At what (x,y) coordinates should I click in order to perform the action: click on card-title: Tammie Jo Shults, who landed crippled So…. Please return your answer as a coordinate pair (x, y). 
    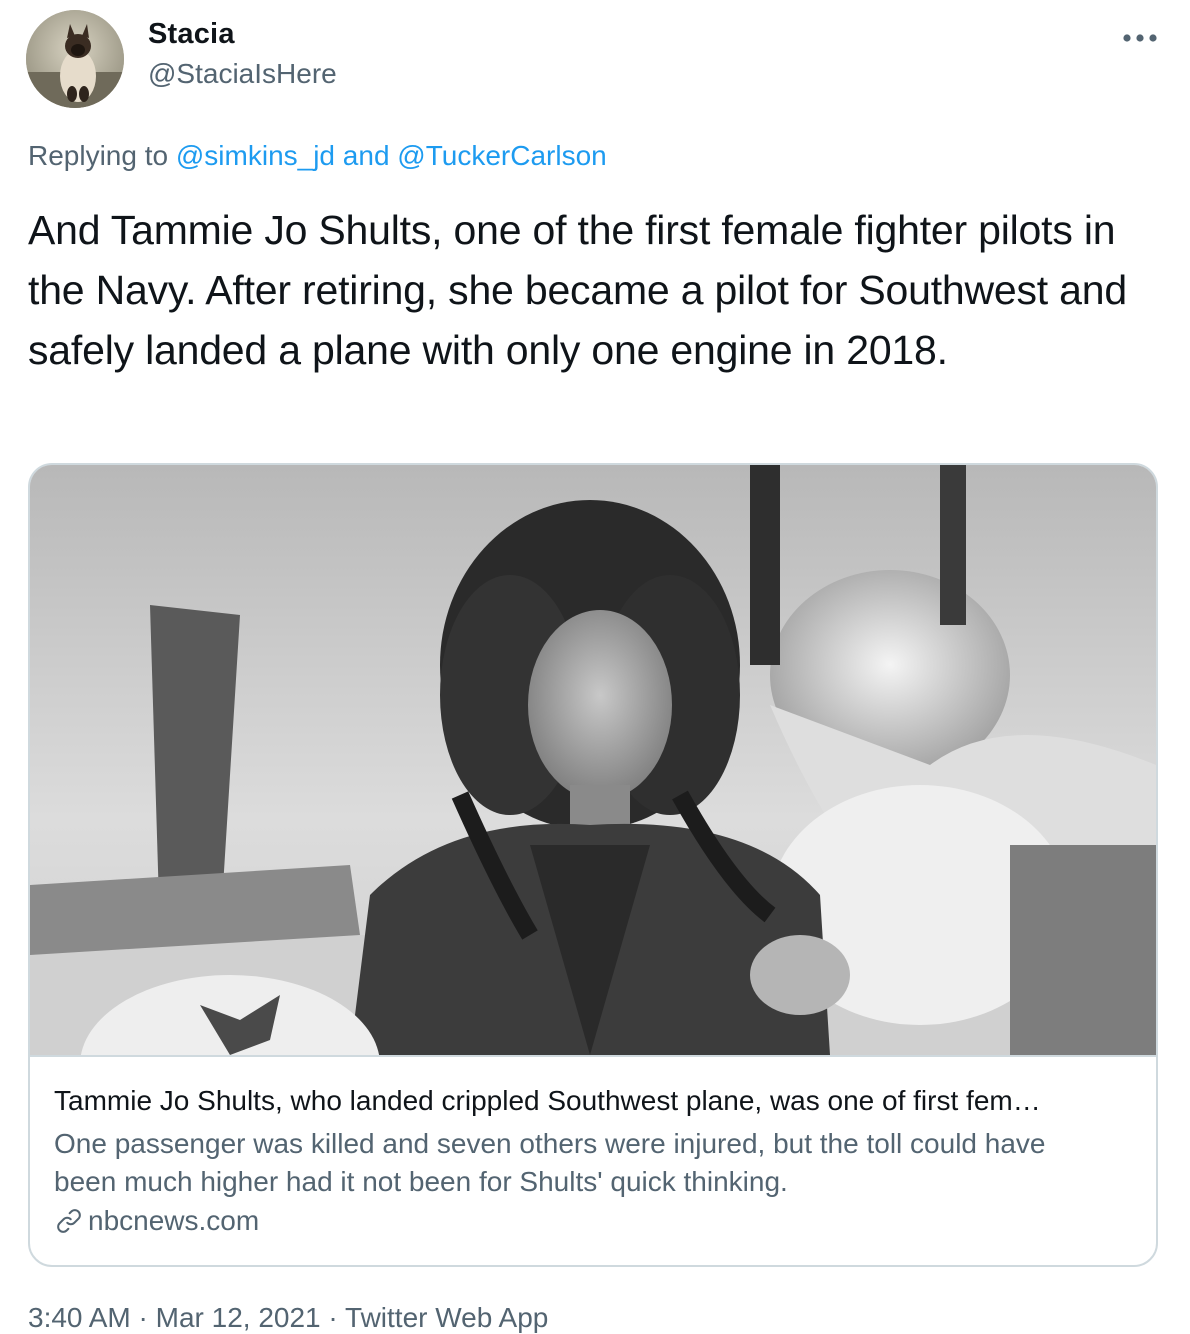
    Looking at the image, I should click on (594, 1101).